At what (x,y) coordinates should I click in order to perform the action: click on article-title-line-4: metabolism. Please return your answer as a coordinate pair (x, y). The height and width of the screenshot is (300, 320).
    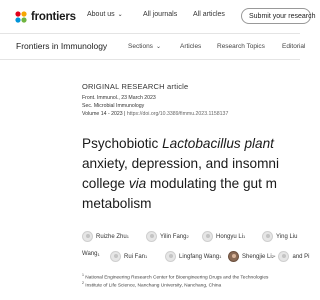
    Looking at the image, I should click on (117, 203).